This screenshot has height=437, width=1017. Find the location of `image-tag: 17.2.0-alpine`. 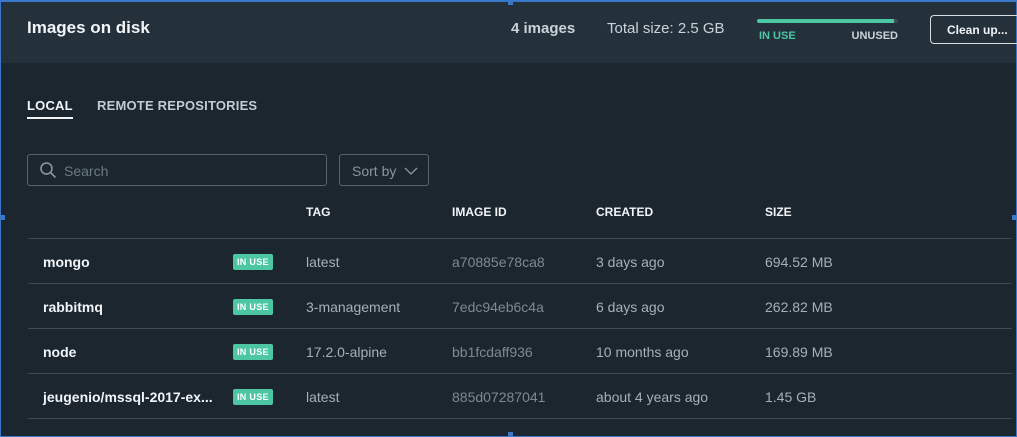

image-tag: 17.2.0-alpine is located at coordinates (346, 352).